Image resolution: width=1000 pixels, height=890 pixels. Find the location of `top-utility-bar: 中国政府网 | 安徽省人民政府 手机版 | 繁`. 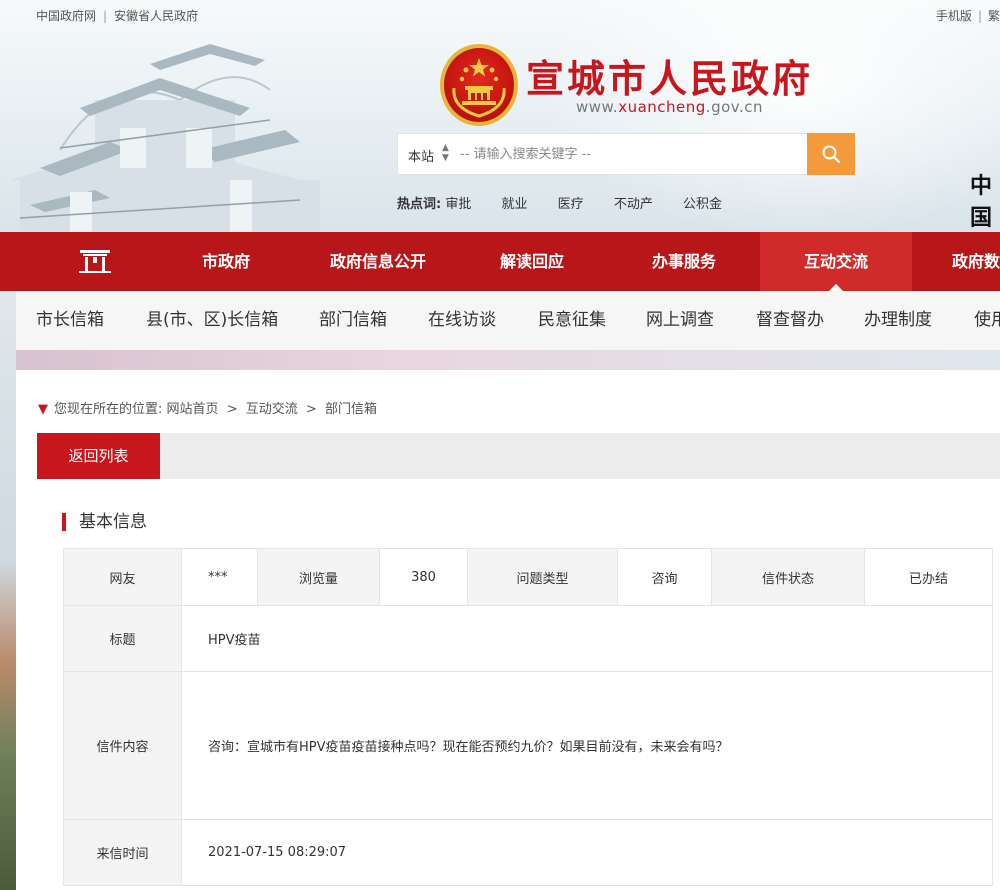

top-utility-bar: 中国政府网 | 安徽省人民政府 手机版 | 繁 is located at coordinates (500, 14).